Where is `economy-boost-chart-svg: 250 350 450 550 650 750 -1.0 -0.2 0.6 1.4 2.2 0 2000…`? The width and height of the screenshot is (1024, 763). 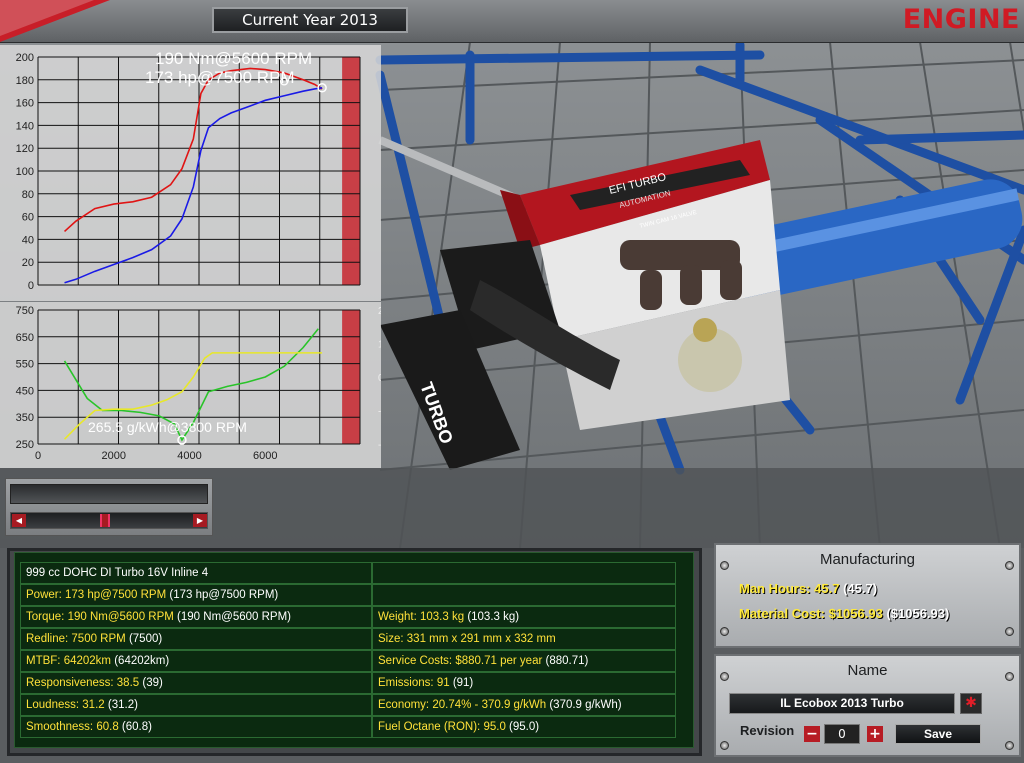 economy-boost-chart-svg: 250 350 450 550 650 750 -1.0 -0.2 0.6 1.4 2.2 0 2000… is located at coordinates (206, 383).